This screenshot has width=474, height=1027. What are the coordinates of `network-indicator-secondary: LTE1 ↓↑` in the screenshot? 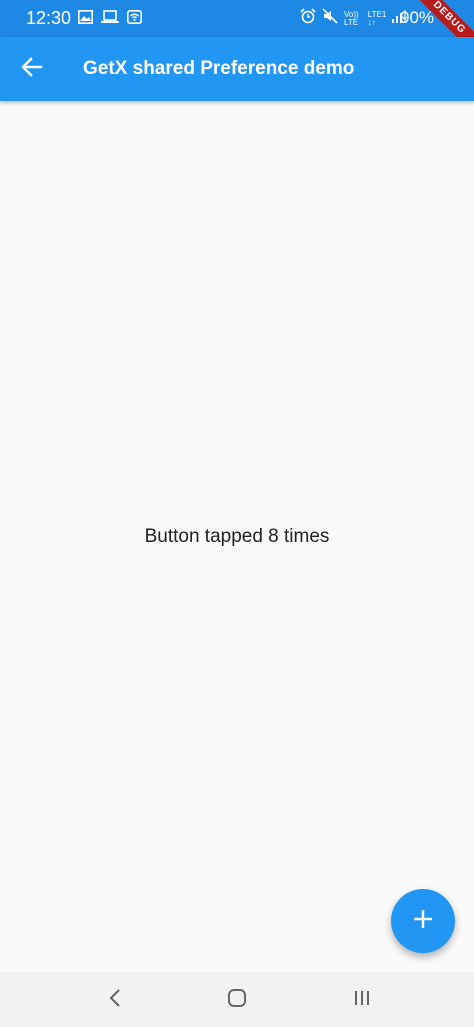 It's located at (377, 18).